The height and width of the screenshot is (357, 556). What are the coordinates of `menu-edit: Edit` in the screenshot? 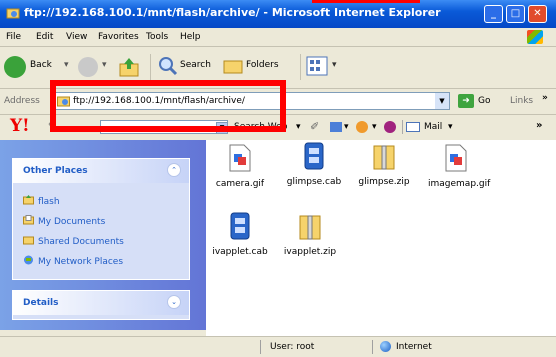 It's located at (44, 37).